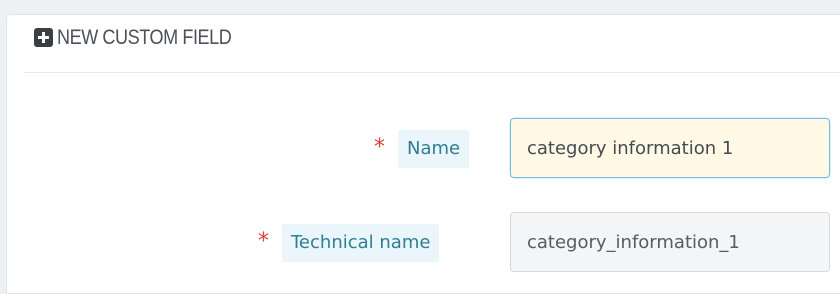  I want to click on technical-name-label: Technical name, so click(361, 243).